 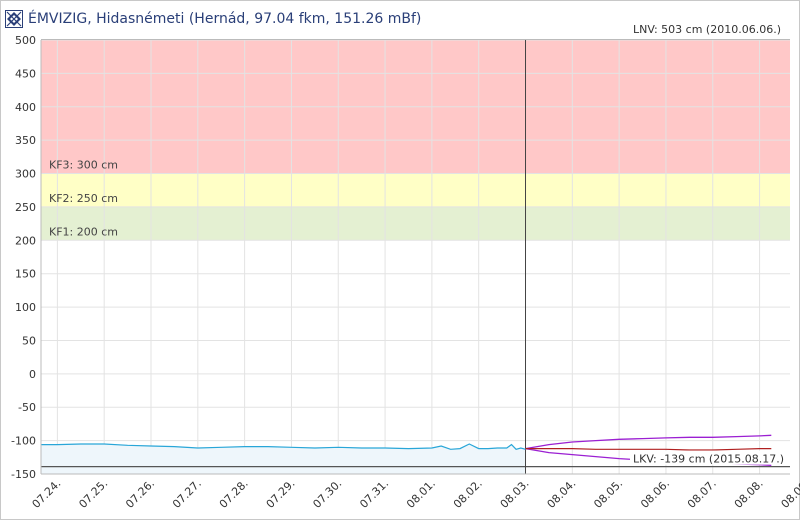 What do you see at coordinates (25, 240) in the screenshot?
I see `y-tick-label: 200` at bounding box center [25, 240].